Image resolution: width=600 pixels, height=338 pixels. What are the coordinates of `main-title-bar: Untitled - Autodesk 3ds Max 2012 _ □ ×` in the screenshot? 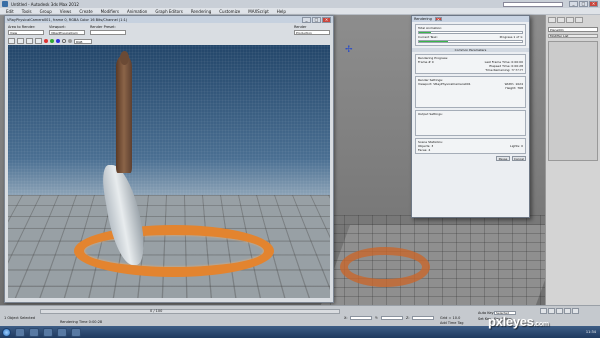 It's located at (300, 4).